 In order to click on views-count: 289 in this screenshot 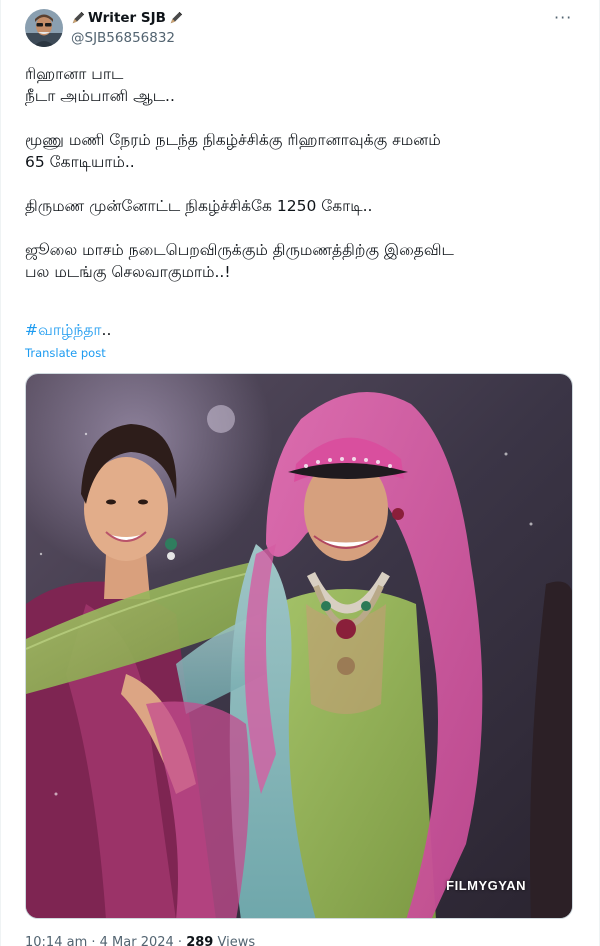, I will do `click(200, 940)`.